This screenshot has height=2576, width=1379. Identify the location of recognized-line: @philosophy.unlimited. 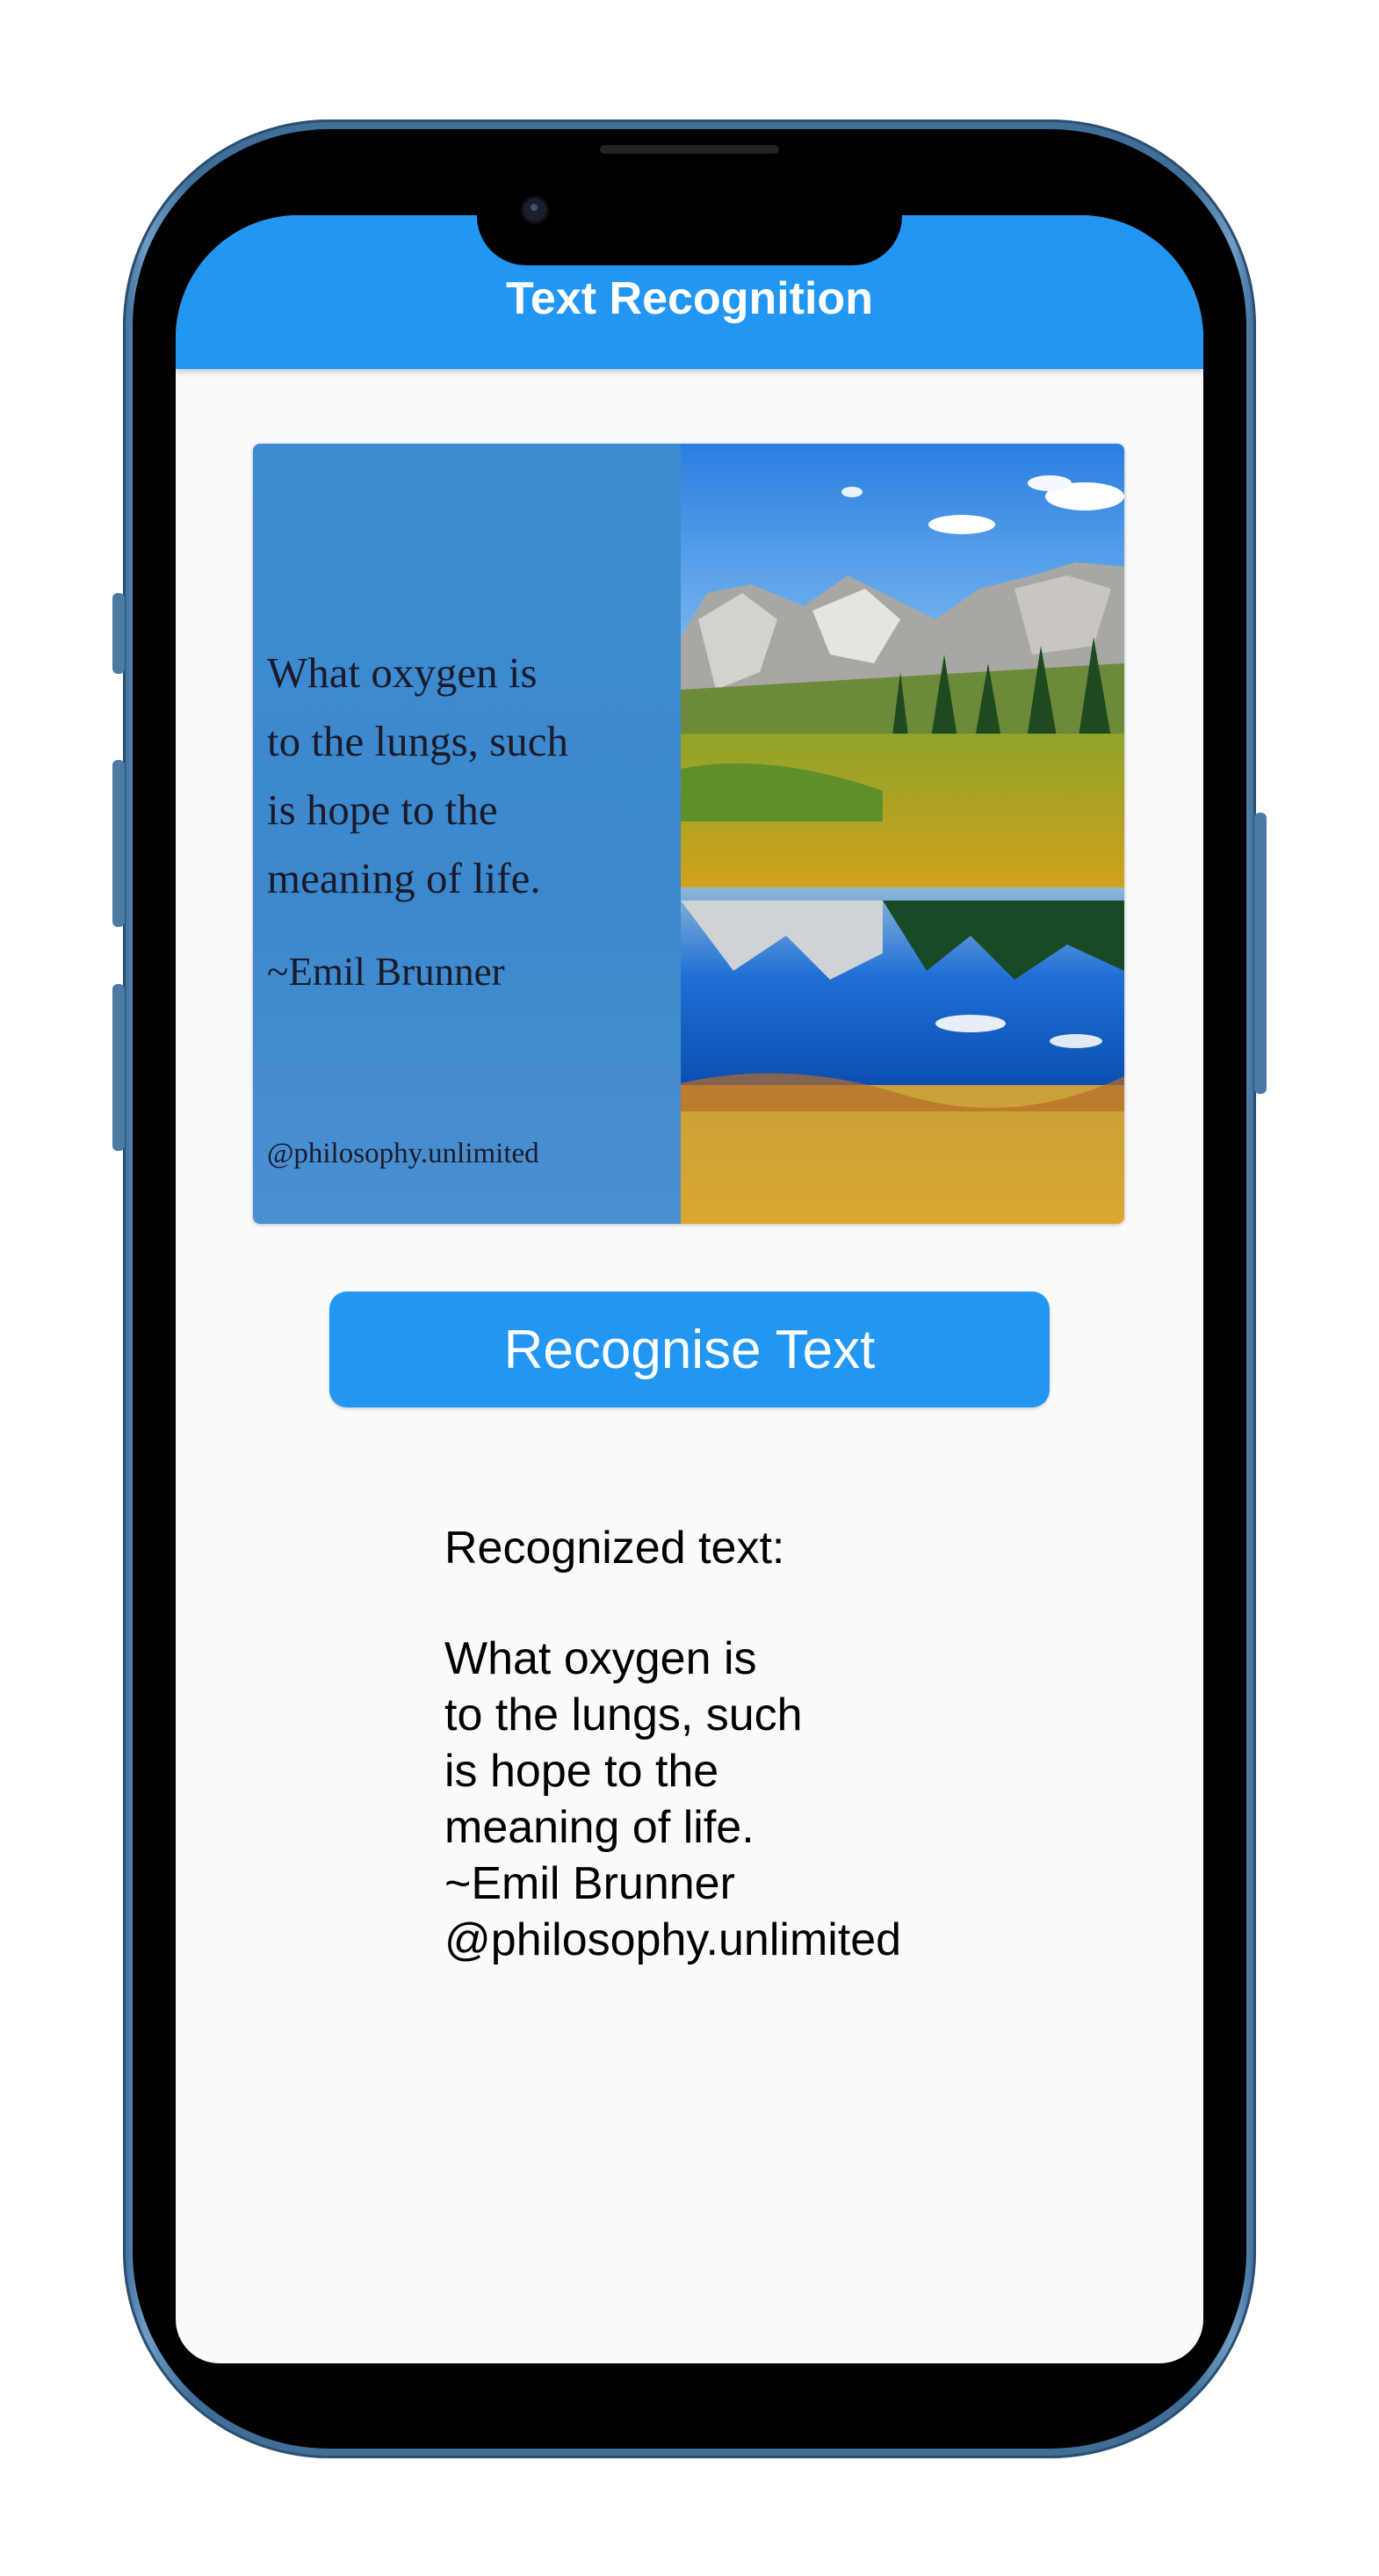
(673, 1939).